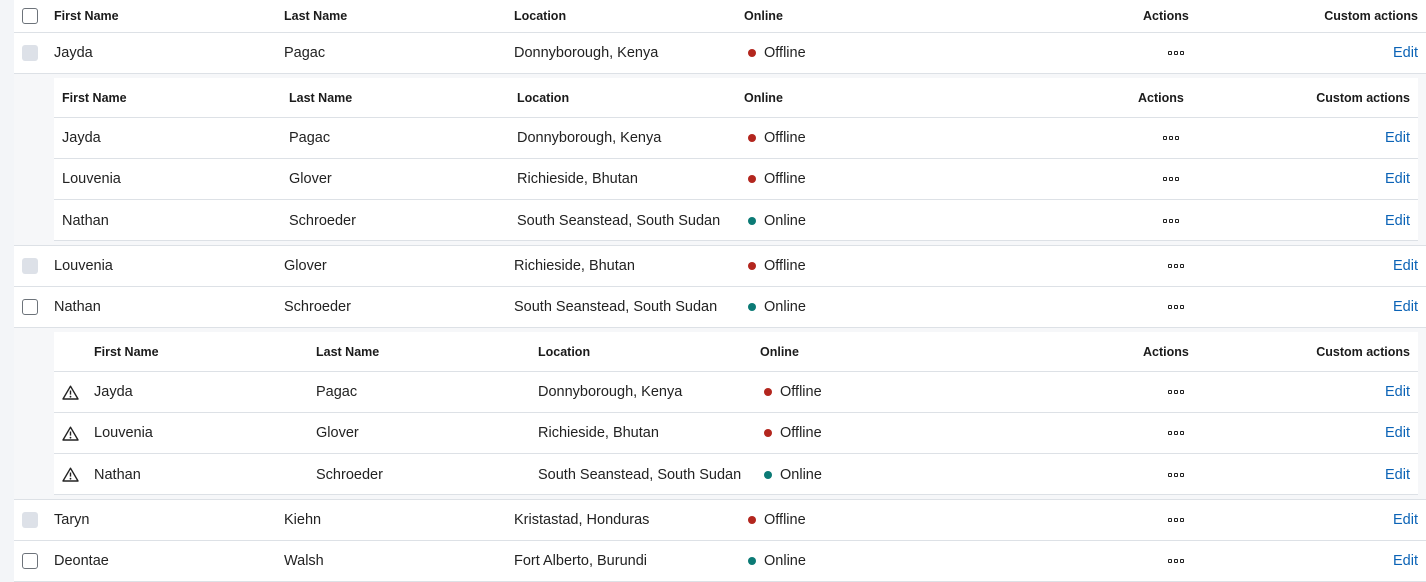 Image resolution: width=1426 pixels, height=582 pixels. Describe the element at coordinates (304, 561) in the screenshot. I see `last-name-cell: Walsh` at that location.